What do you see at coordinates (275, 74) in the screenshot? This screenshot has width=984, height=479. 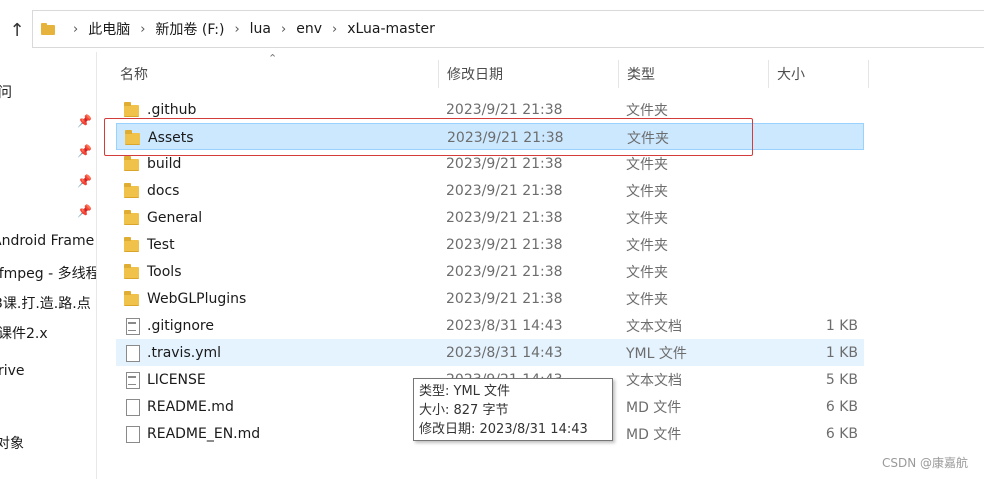 I see `column-header-name: 名称` at bounding box center [275, 74].